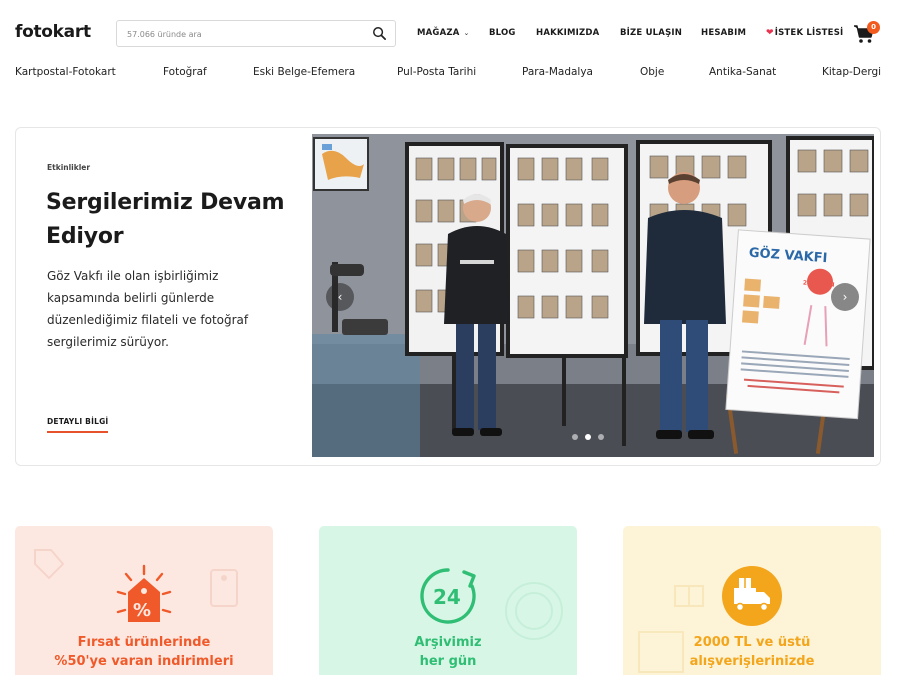 Image resolution: width=900 pixels, height=675 pixels. Describe the element at coordinates (770, 33) in the screenshot. I see `heart-icon: ❤` at that location.